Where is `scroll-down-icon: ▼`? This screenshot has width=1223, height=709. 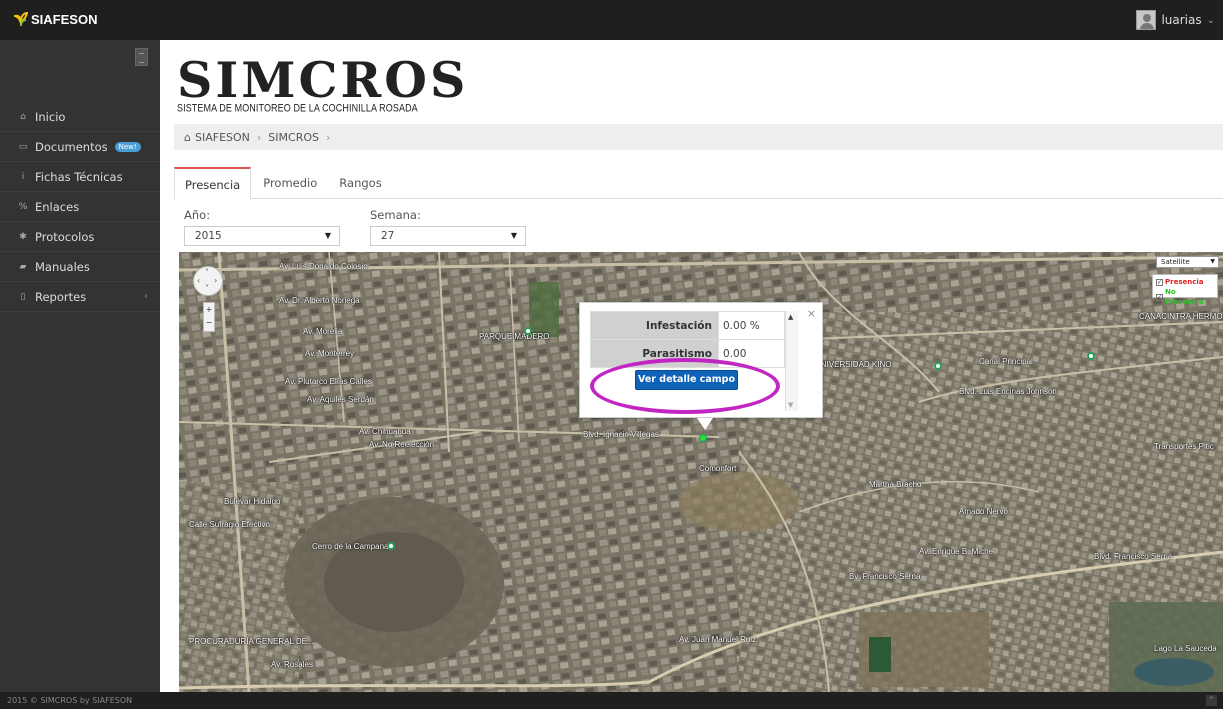
scroll-down-icon: ▼ is located at coordinates (790, 405).